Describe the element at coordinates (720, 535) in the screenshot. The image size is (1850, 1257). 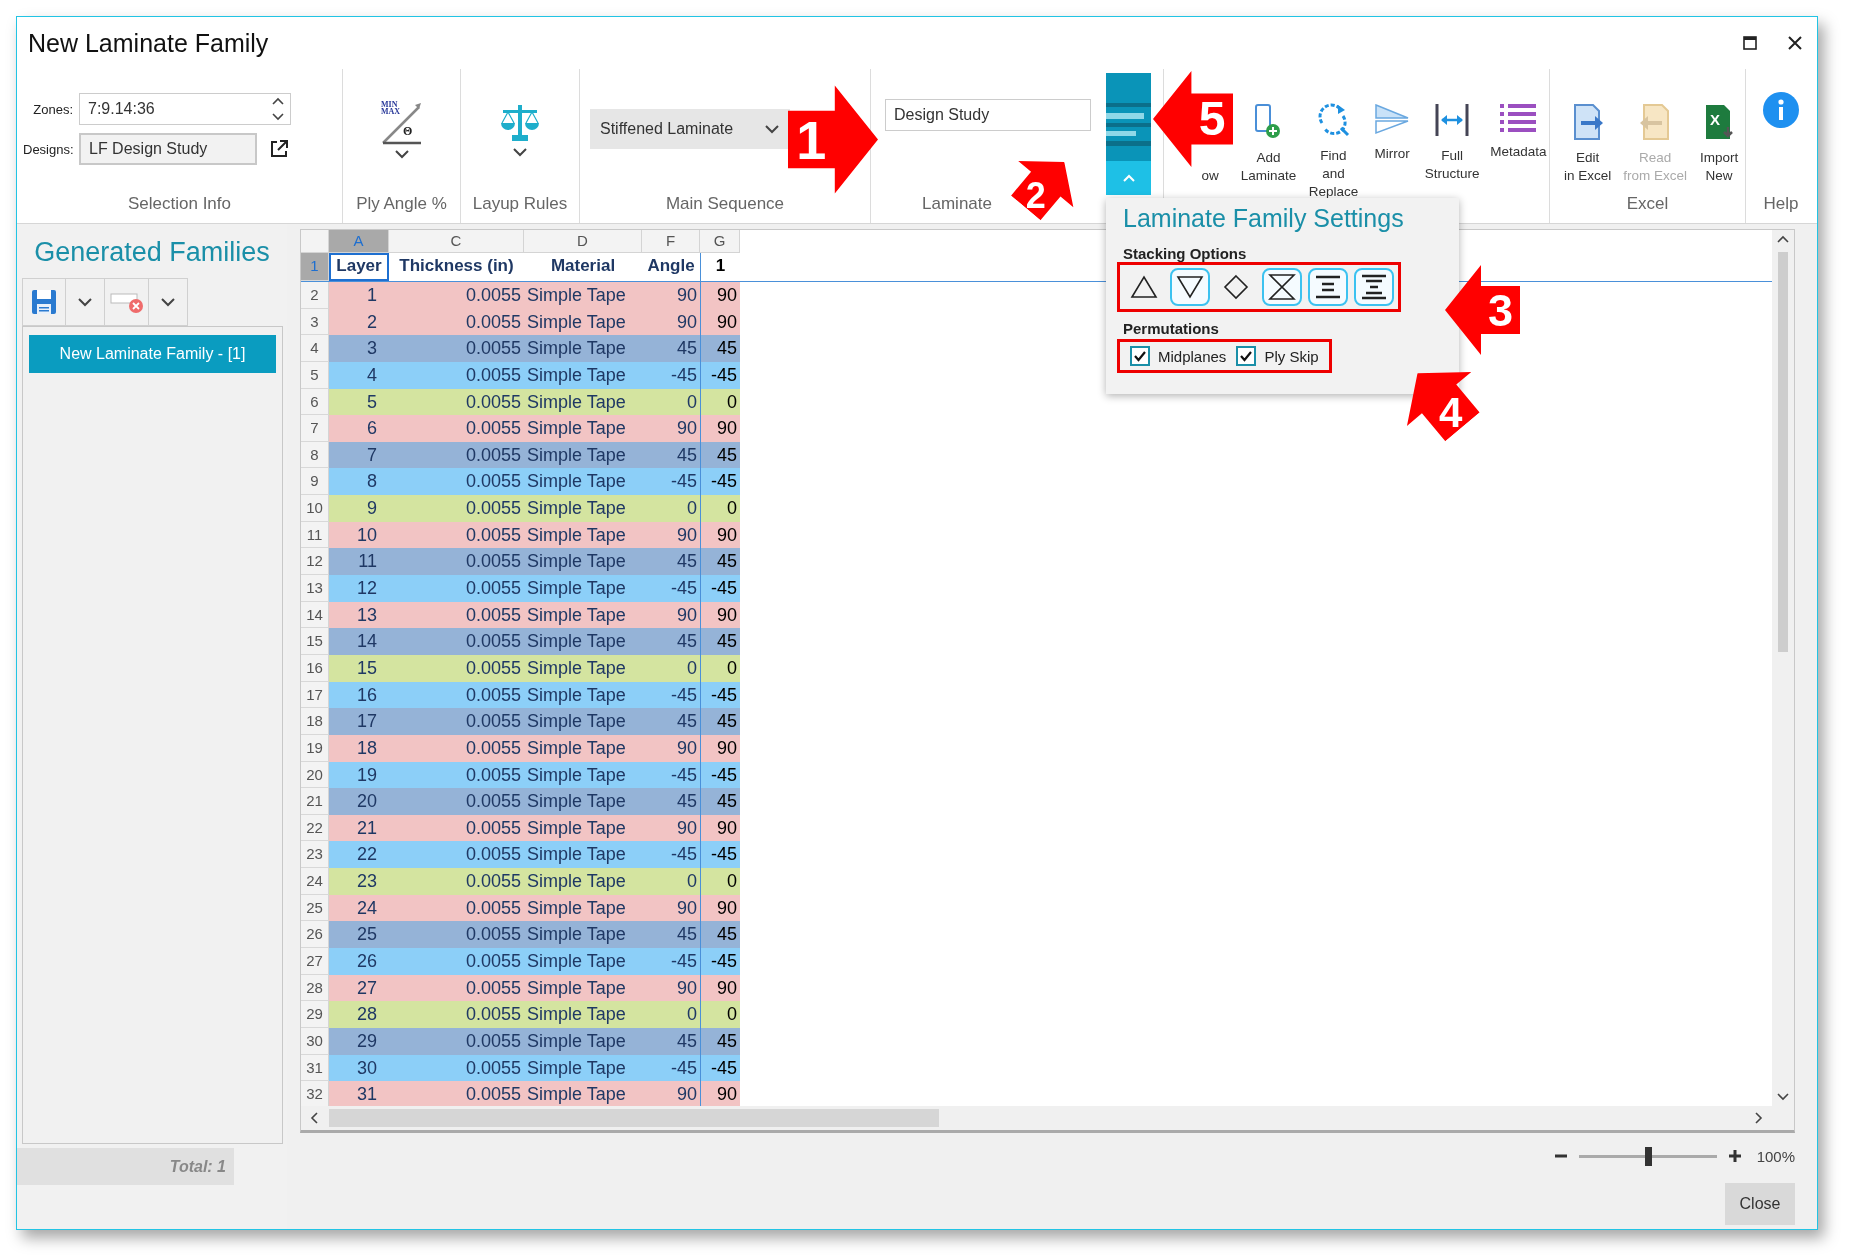
I see `table-cell: 90` at that location.